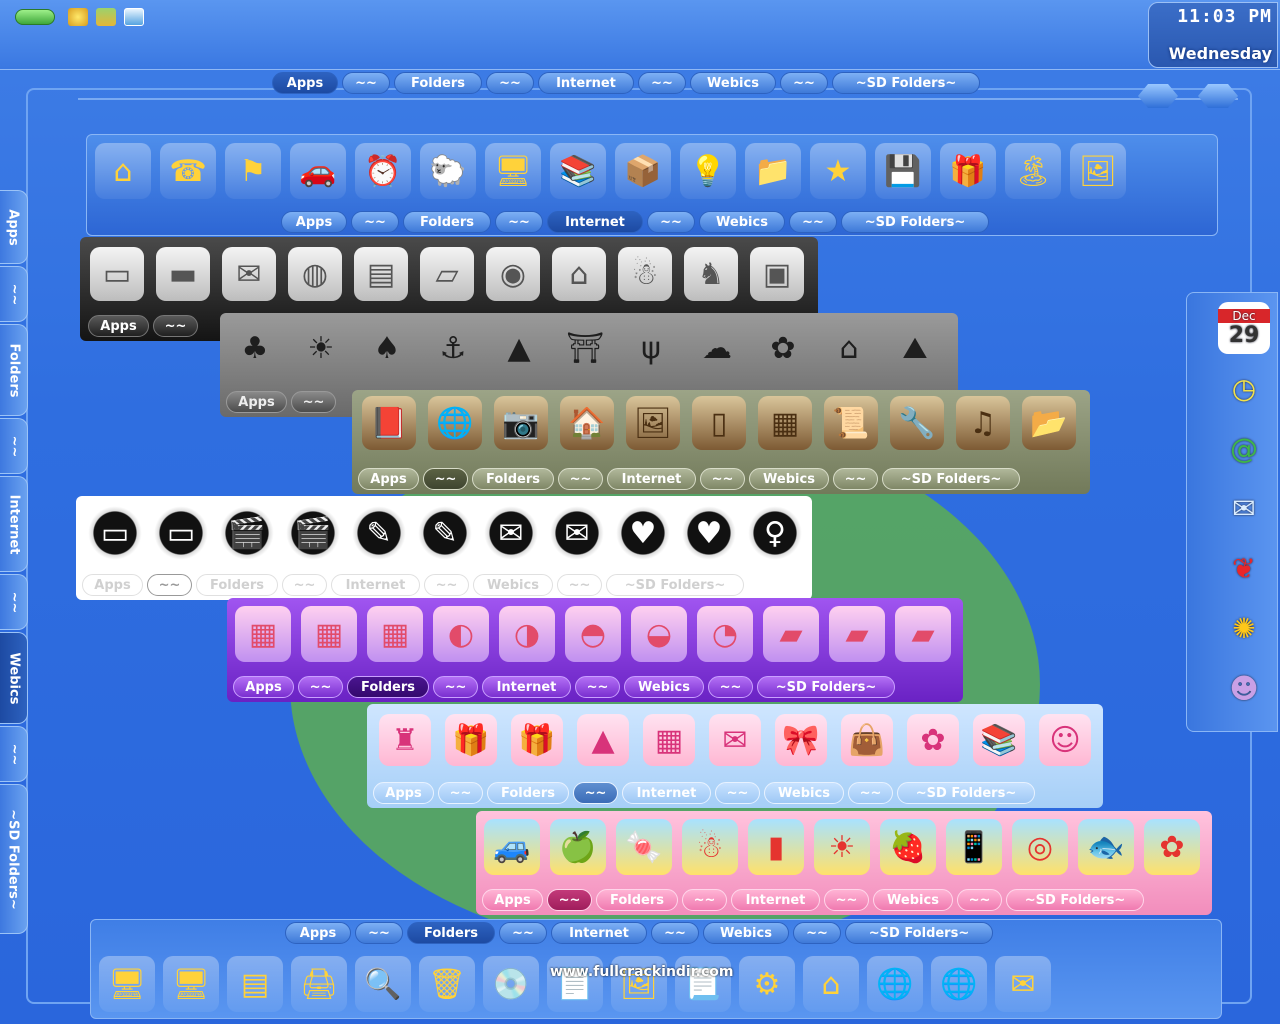 This screenshot has height=1024, width=1280. What do you see at coordinates (711, 274) in the screenshot?
I see `dog-icon: ♞` at bounding box center [711, 274].